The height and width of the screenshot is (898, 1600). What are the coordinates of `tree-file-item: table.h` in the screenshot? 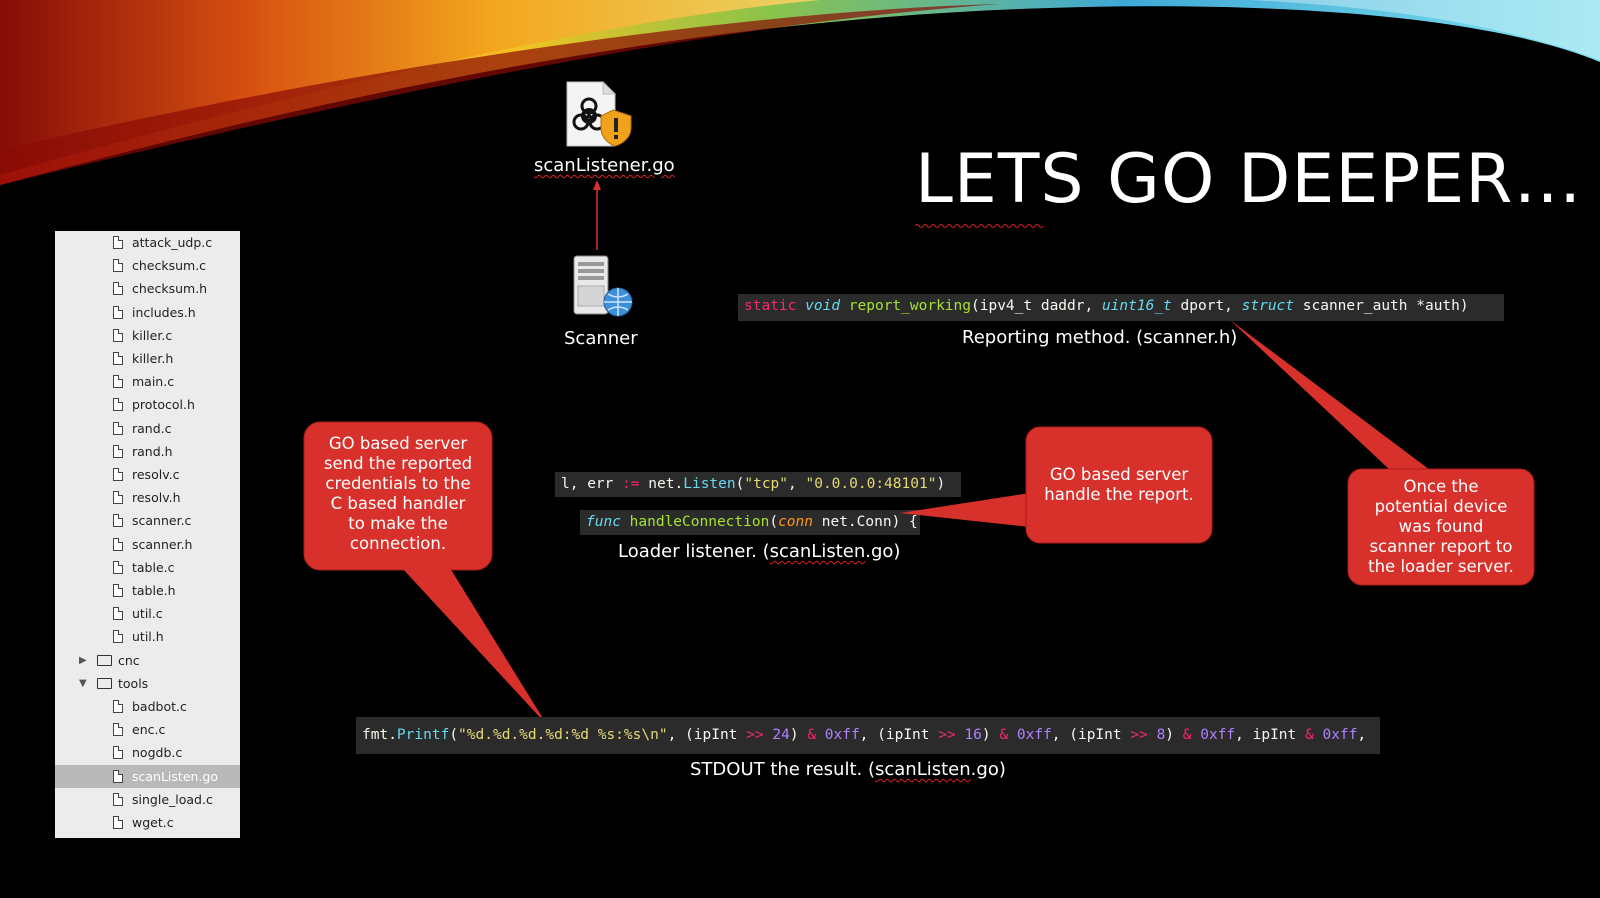 It's located at (147, 590).